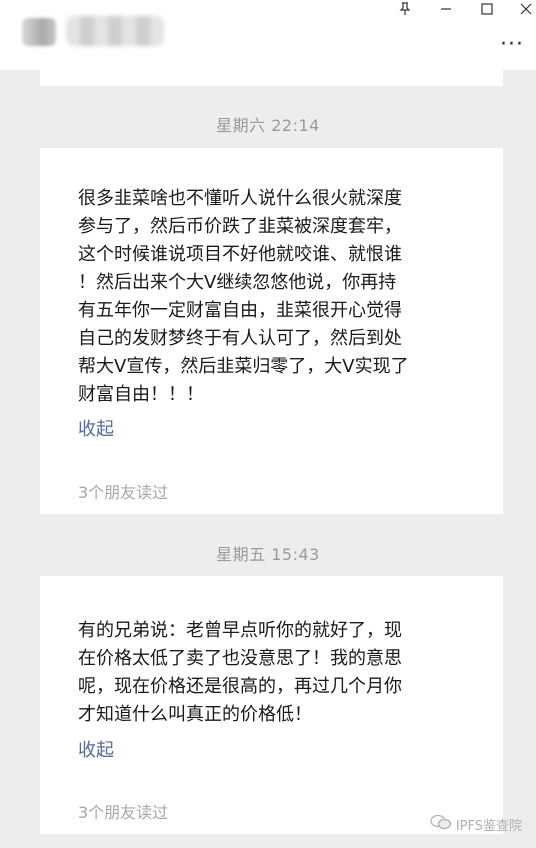 Image resolution: width=536 pixels, height=848 pixels. What do you see at coordinates (271, 77) in the screenshot?
I see `message-card-previous` at bounding box center [271, 77].